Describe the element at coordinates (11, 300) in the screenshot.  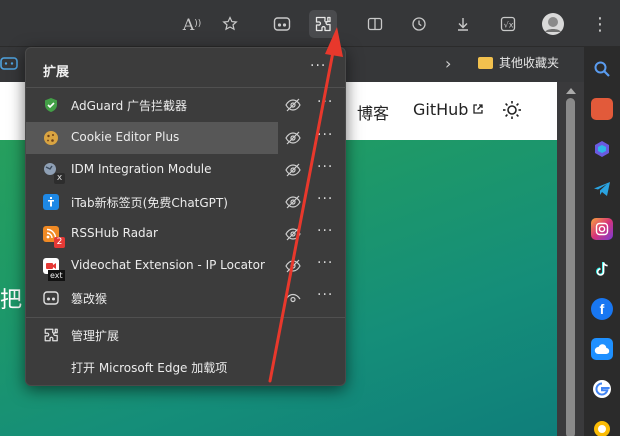
I see `page-heading-fragment: 把` at that location.